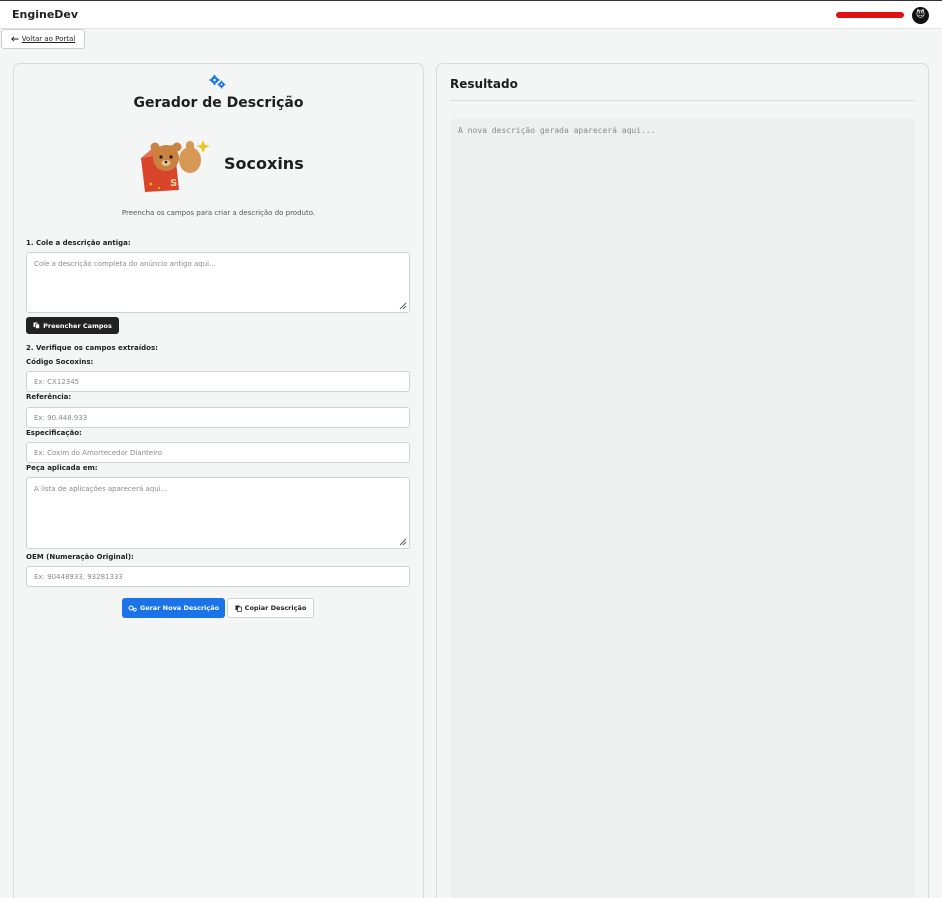  What do you see at coordinates (173, 183) in the screenshot?
I see `svg-text: S` at bounding box center [173, 183].